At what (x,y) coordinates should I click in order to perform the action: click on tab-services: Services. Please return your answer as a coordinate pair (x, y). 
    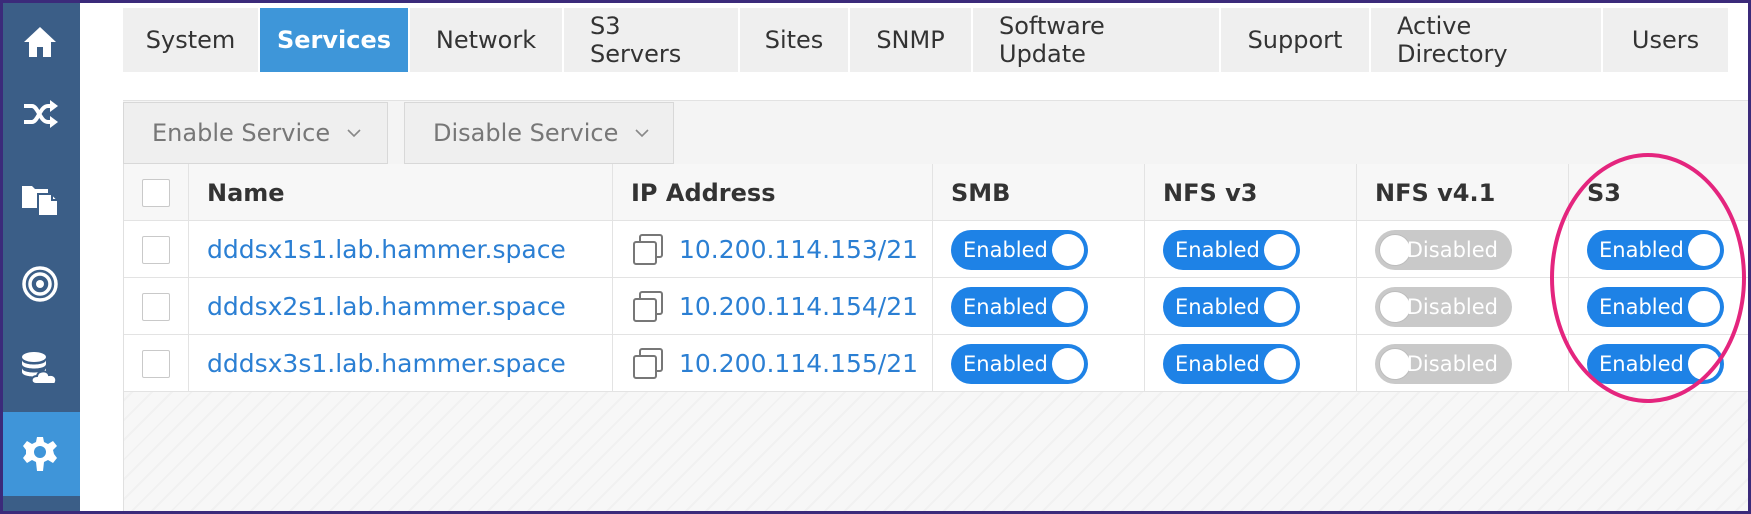
    Looking at the image, I should click on (335, 40).